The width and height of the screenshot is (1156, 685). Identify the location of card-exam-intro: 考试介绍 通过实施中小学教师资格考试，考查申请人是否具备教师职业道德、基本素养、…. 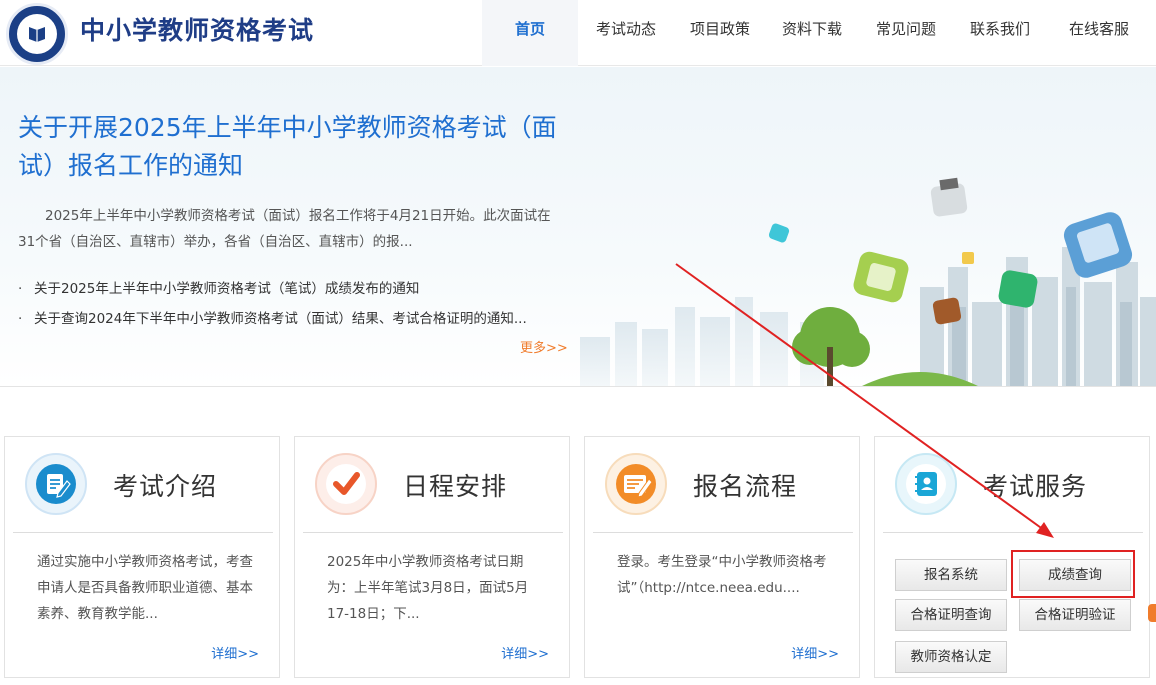
(142, 557).